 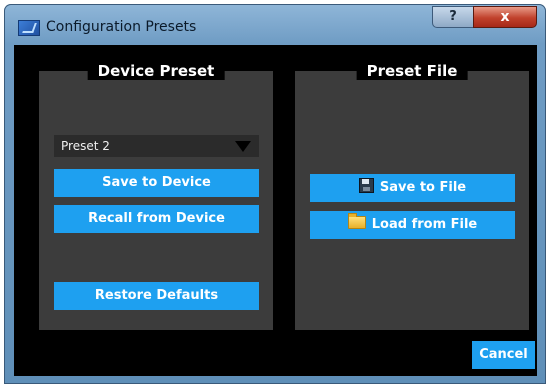 I want to click on preset-file-title: Preset File, so click(x=412, y=71).